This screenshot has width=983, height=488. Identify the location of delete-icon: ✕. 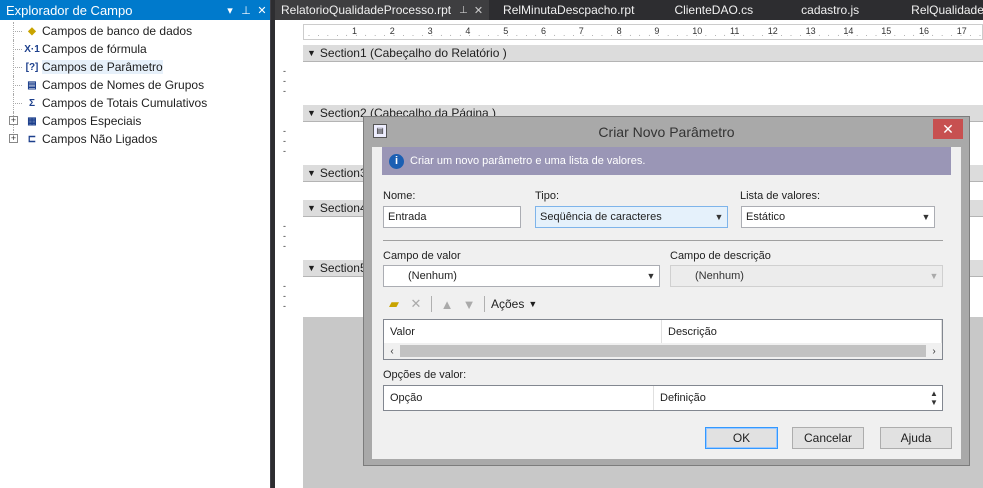
(416, 304).